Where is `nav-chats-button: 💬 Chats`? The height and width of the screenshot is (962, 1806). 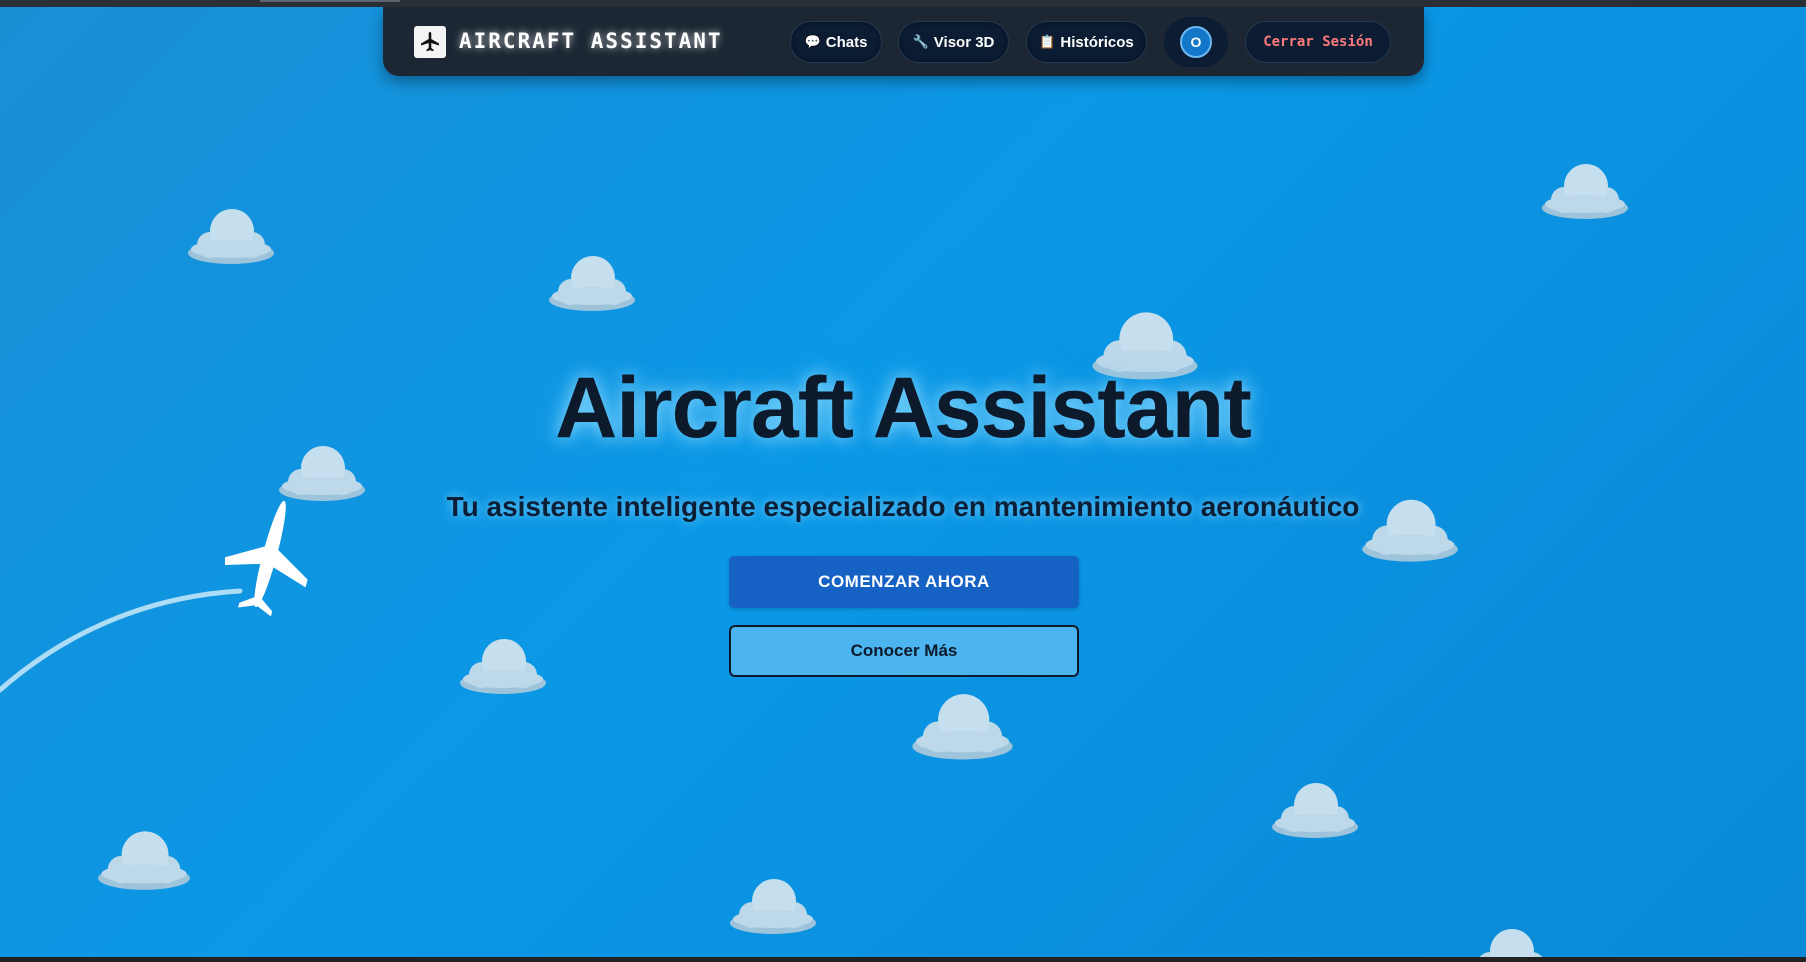 nav-chats-button: 💬 Chats is located at coordinates (836, 42).